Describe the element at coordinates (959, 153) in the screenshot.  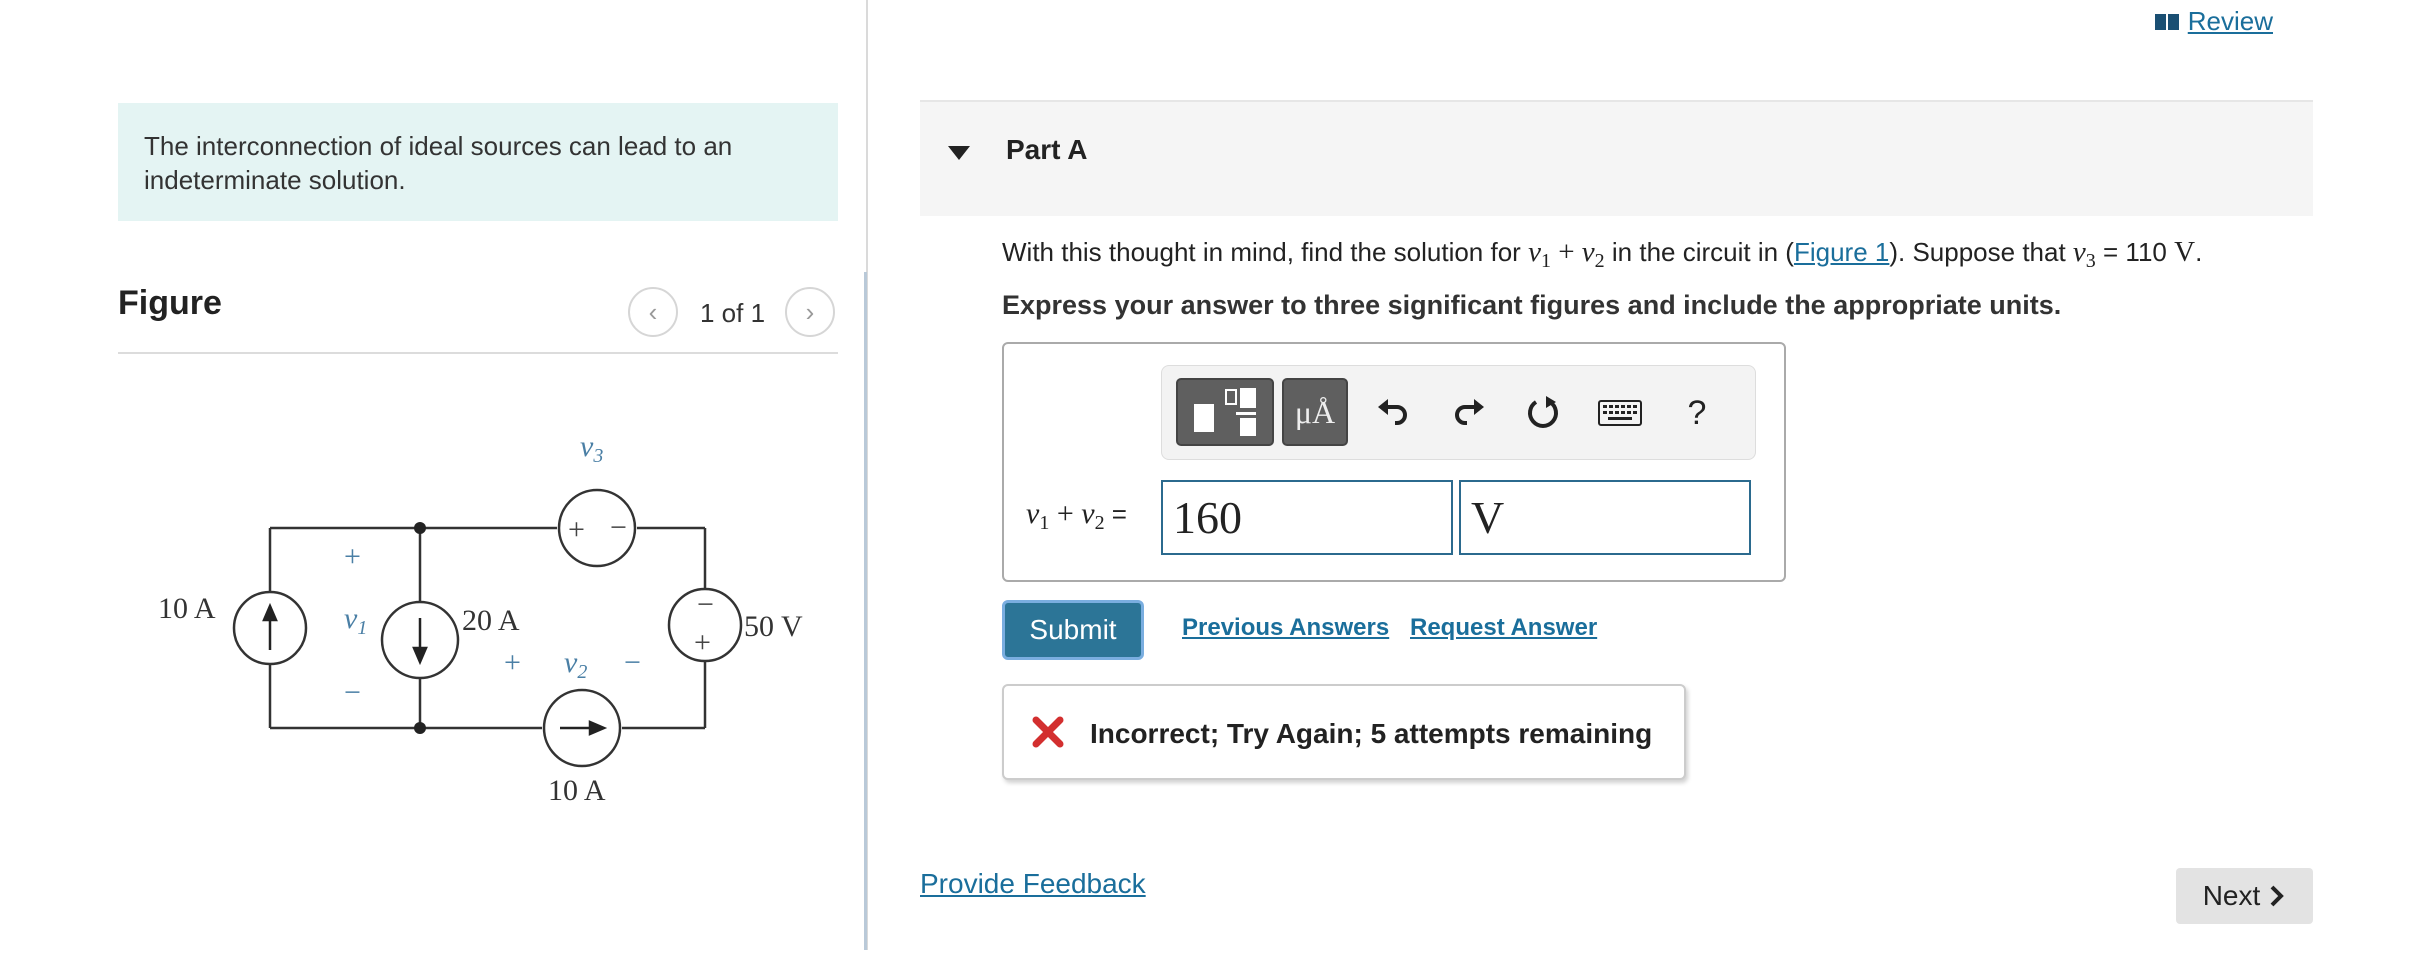
I see `caret-down-icon` at that location.